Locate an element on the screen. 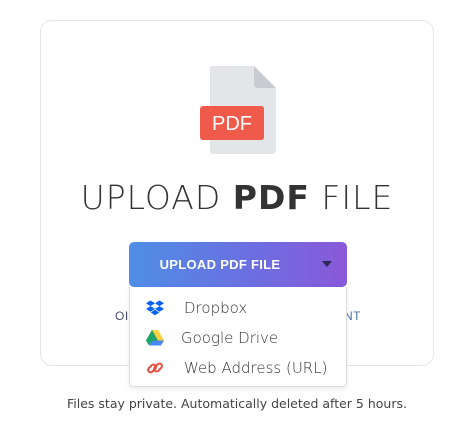 The height and width of the screenshot is (433, 474). title-part-file: FILE is located at coordinates (357, 197).